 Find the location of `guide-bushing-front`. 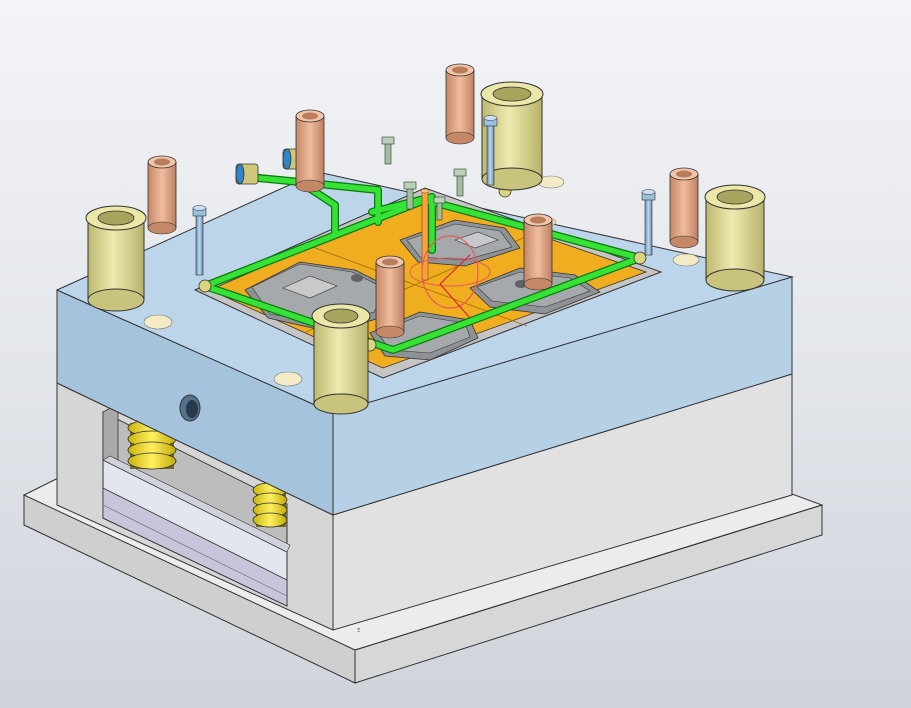

guide-bushing-front is located at coordinates (341, 359).